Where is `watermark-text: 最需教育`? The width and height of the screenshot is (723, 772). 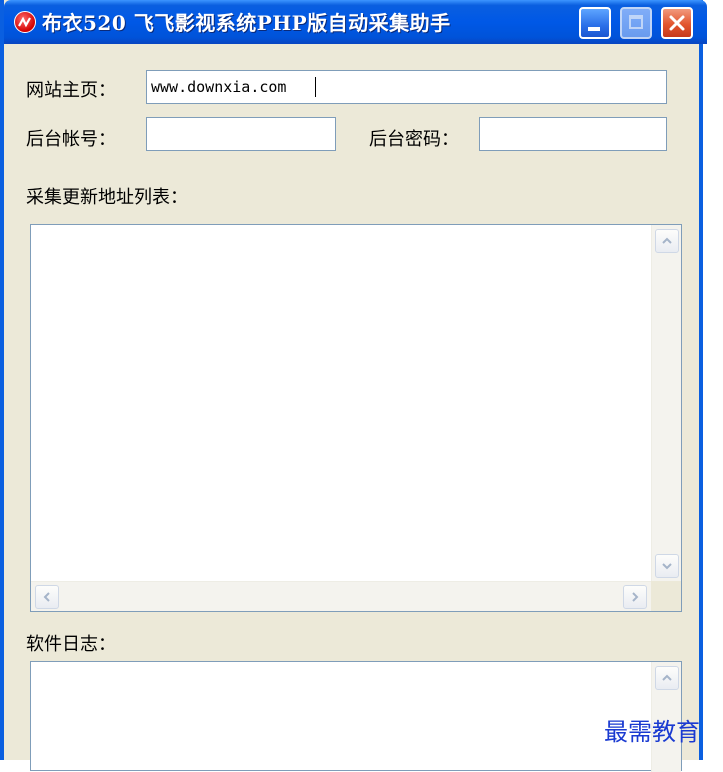 watermark-text: 最需教育 is located at coordinates (652, 732).